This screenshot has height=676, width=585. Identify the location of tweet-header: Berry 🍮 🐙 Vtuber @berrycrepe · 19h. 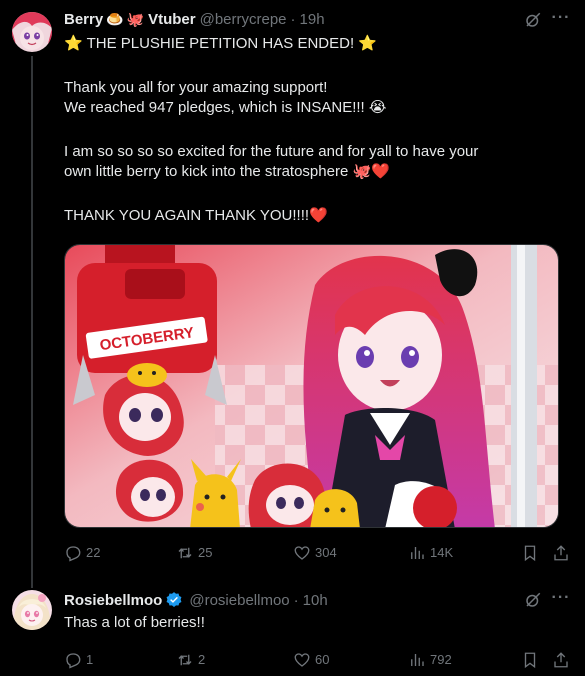
(194, 19).